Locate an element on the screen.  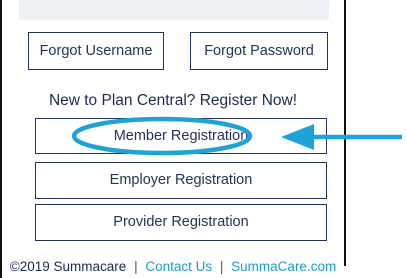
top-header-band is located at coordinates (174, 10).